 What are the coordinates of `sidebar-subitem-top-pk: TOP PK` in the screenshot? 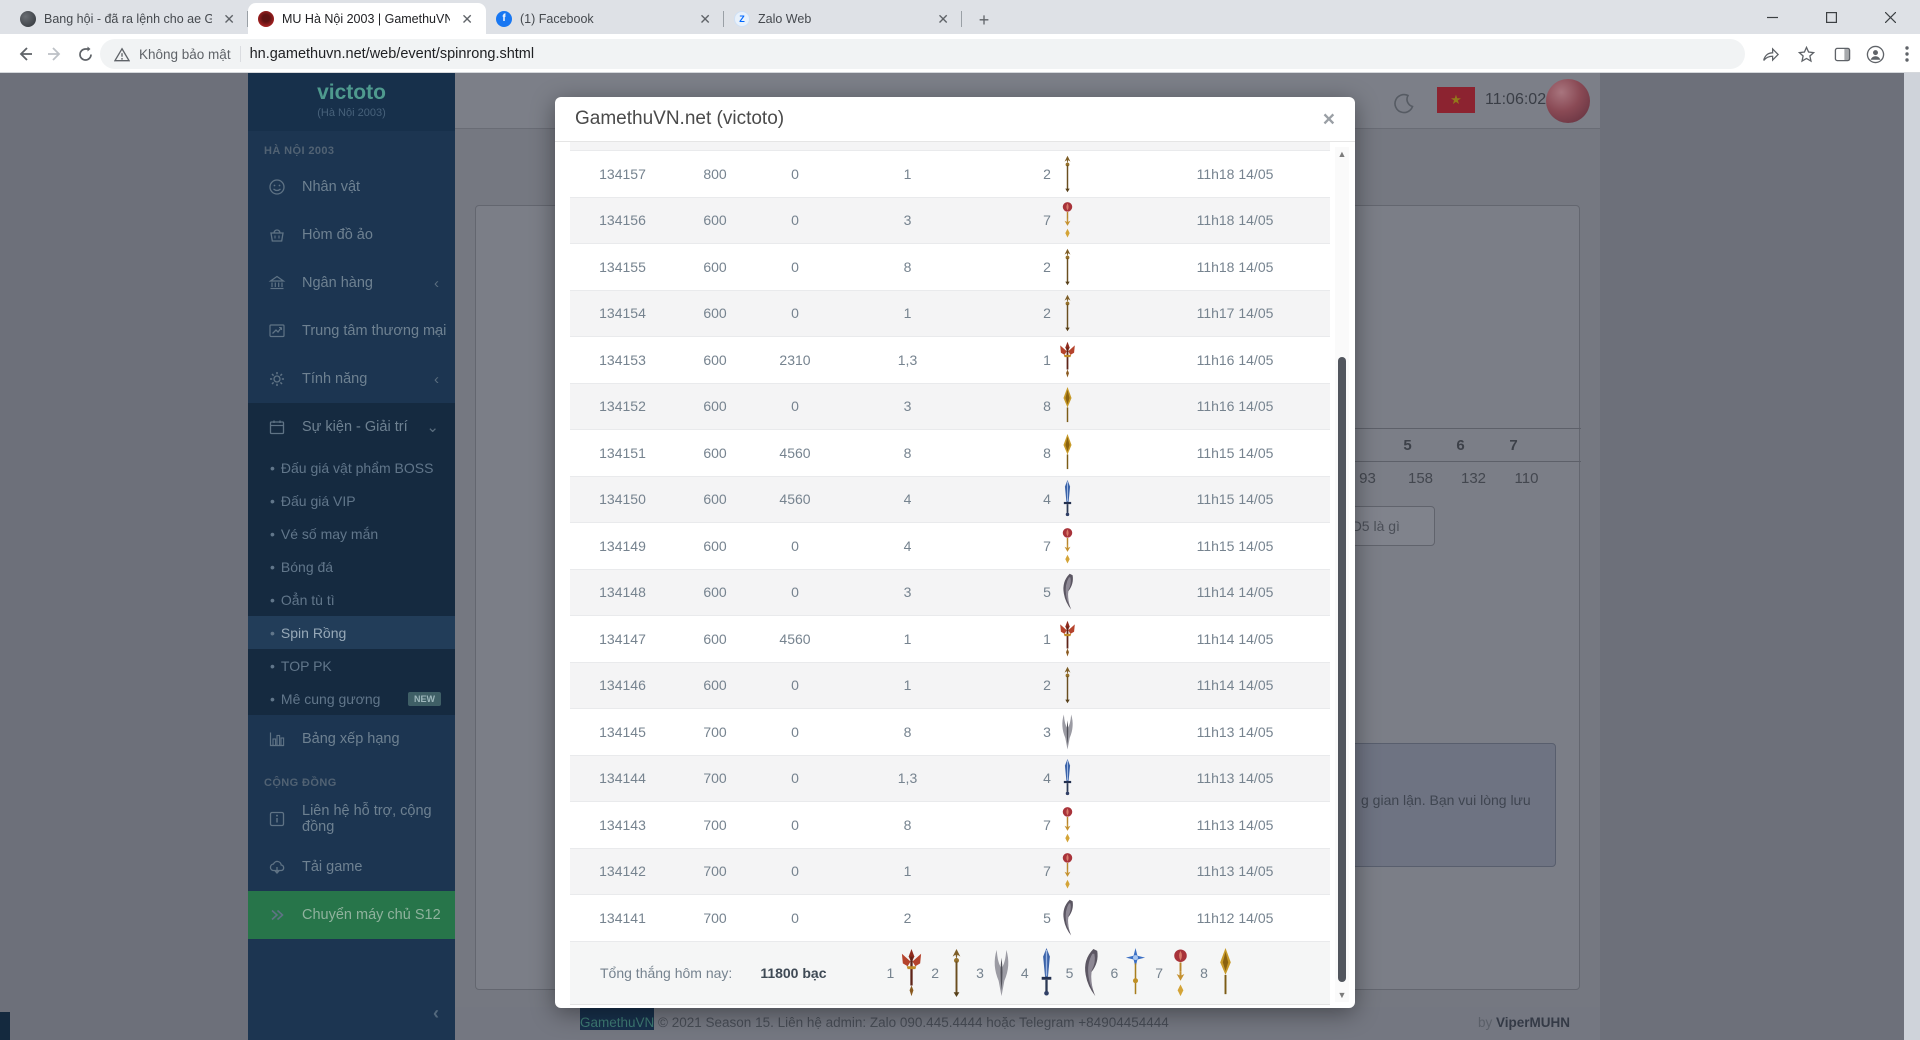 It's located at (351, 665).